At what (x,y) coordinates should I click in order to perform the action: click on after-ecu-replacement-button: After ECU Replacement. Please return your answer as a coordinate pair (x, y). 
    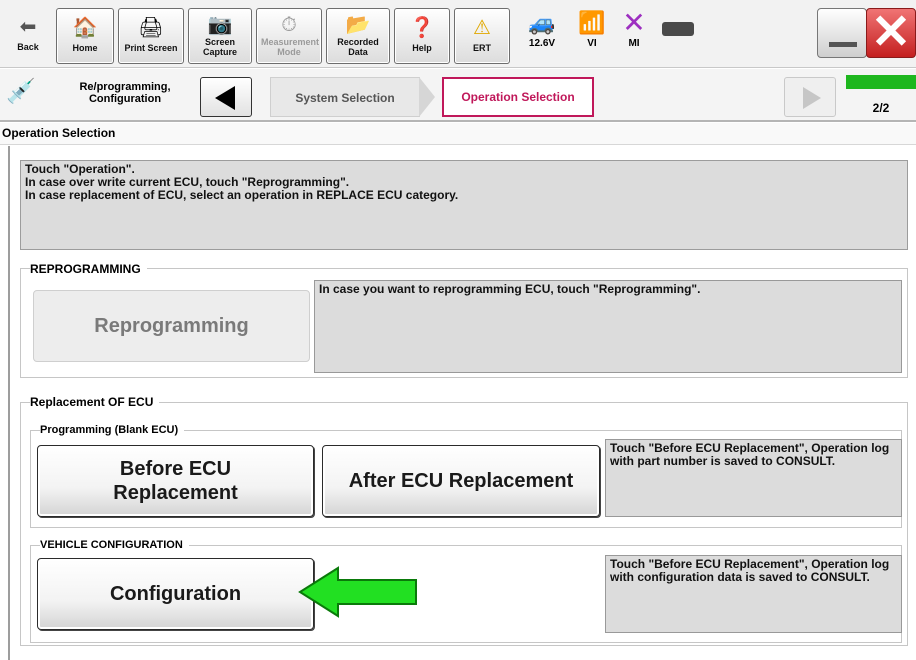
    Looking at the image, I should click on (461, 481).